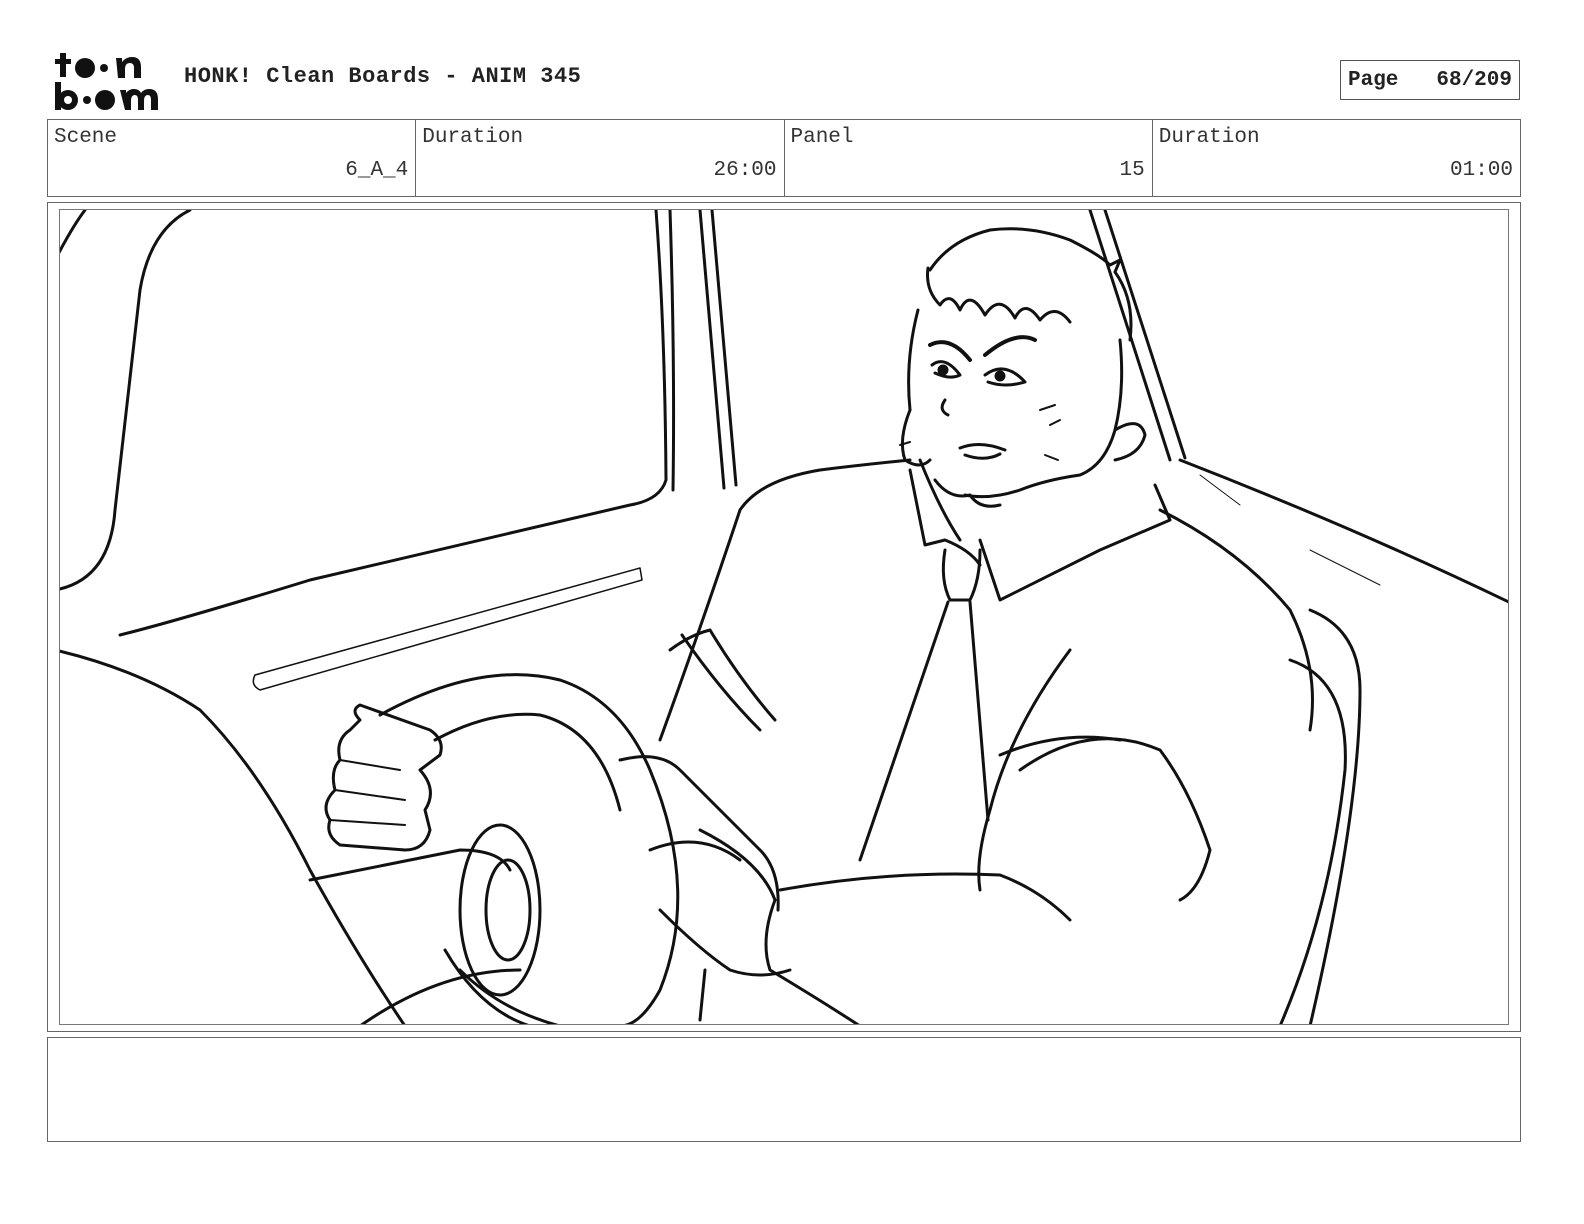 The height and width of the screenshot is (1224, 1584). I want to click on panel-value: 15, so click(1132, 170).